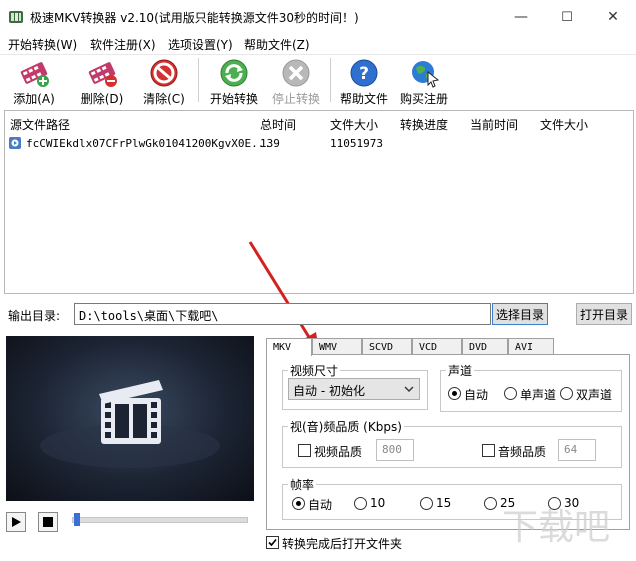 The height and width of the screenshot is (561, 636). I want to click on no-entry-icon, so click(164, 73).